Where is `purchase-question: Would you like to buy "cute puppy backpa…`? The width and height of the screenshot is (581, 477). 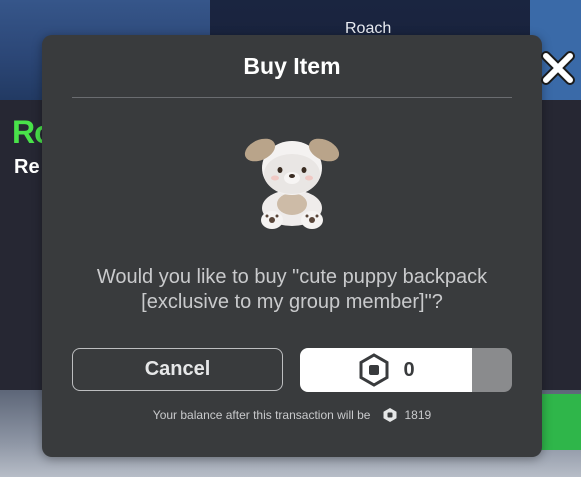 purchase-question: Would you like to buy "cute puppy backpa… is located at coordinates (292, 289).